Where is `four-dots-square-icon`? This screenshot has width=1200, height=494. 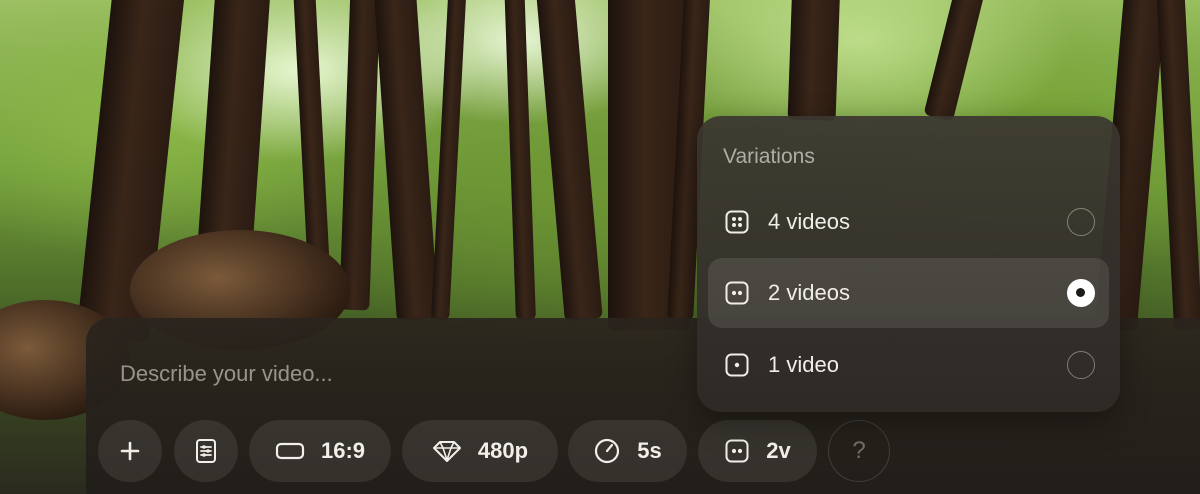 four-dots-square-icon is located at coordinates (737, 222).